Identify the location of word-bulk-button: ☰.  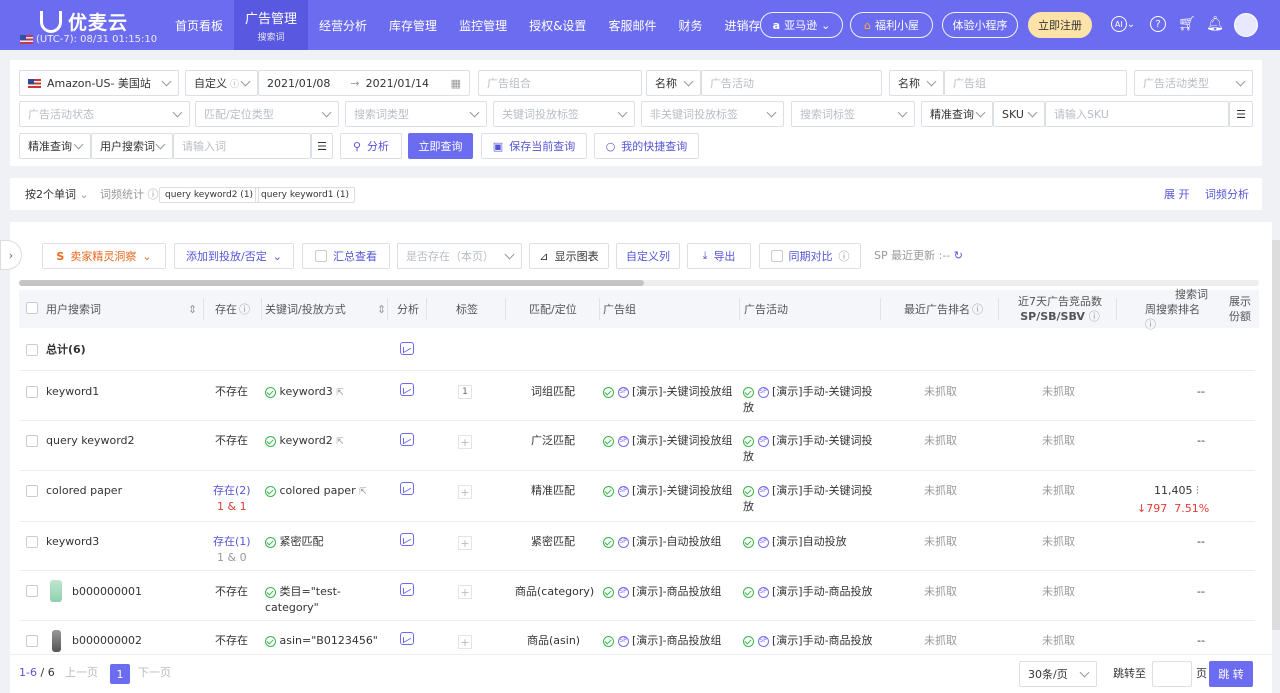
(322, 146).